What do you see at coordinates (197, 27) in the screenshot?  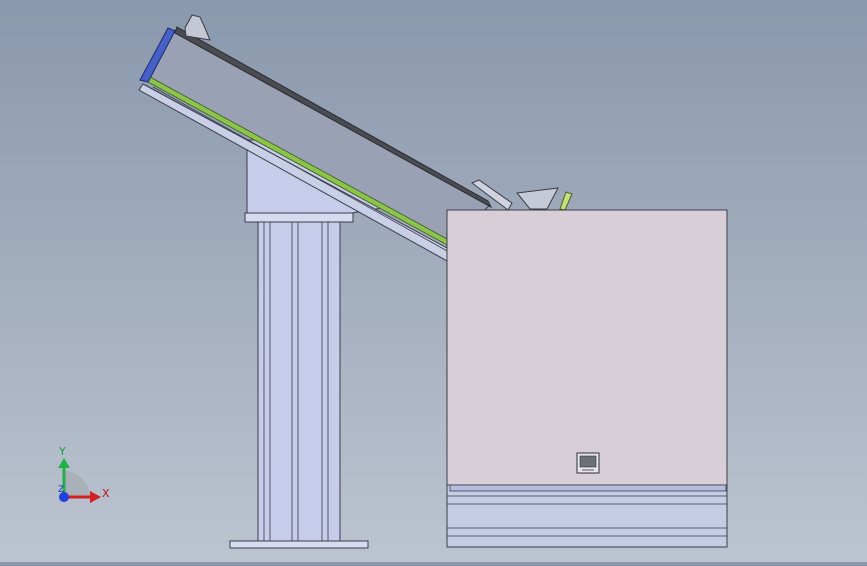 I see `top-end-bracket` at bounding box center [197, 27].